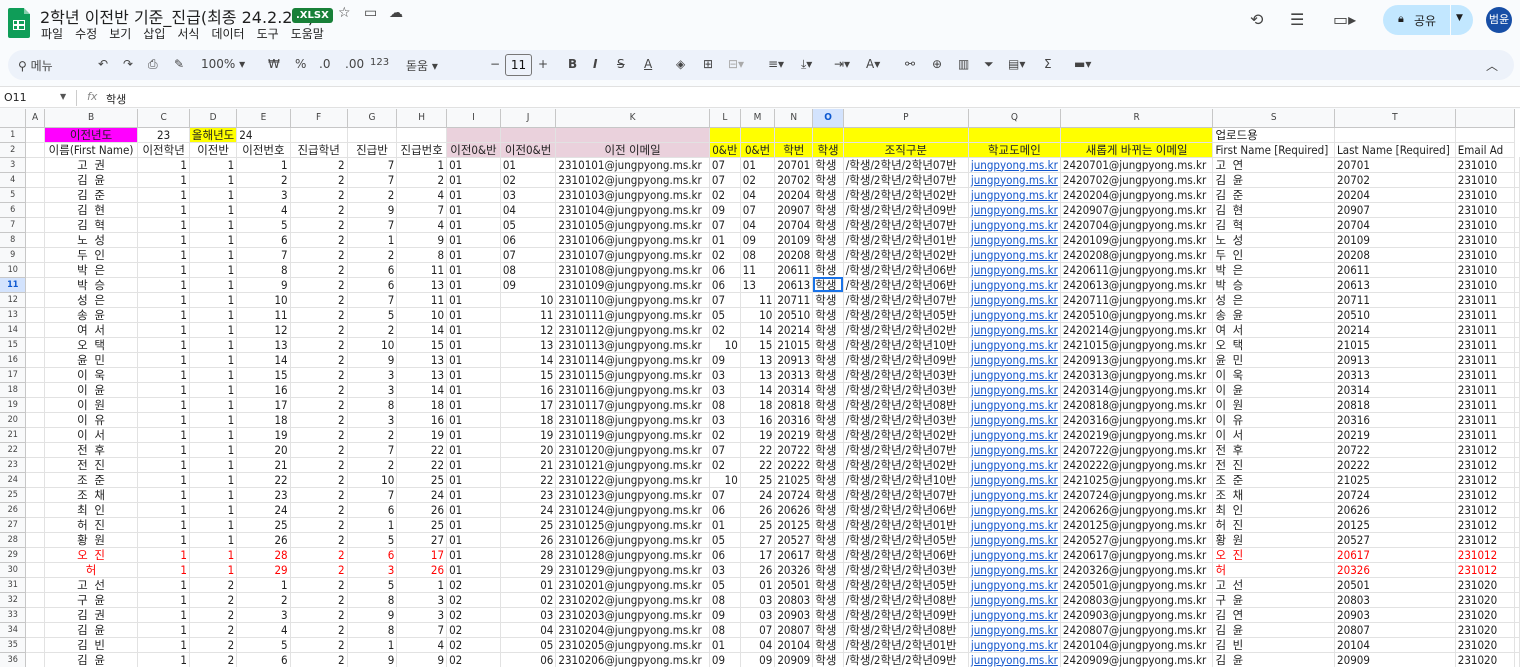 This screenshot has height=667, width=1520. I want to click on cell: 24, so click(528, 510).